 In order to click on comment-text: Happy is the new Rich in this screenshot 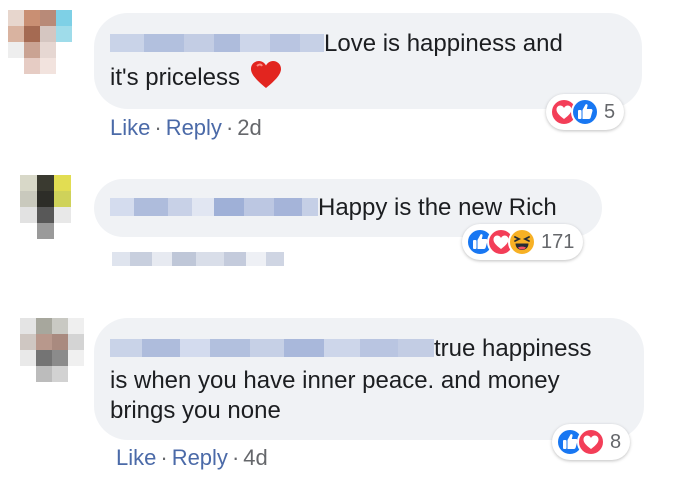, I will do `click(437, 207)`.